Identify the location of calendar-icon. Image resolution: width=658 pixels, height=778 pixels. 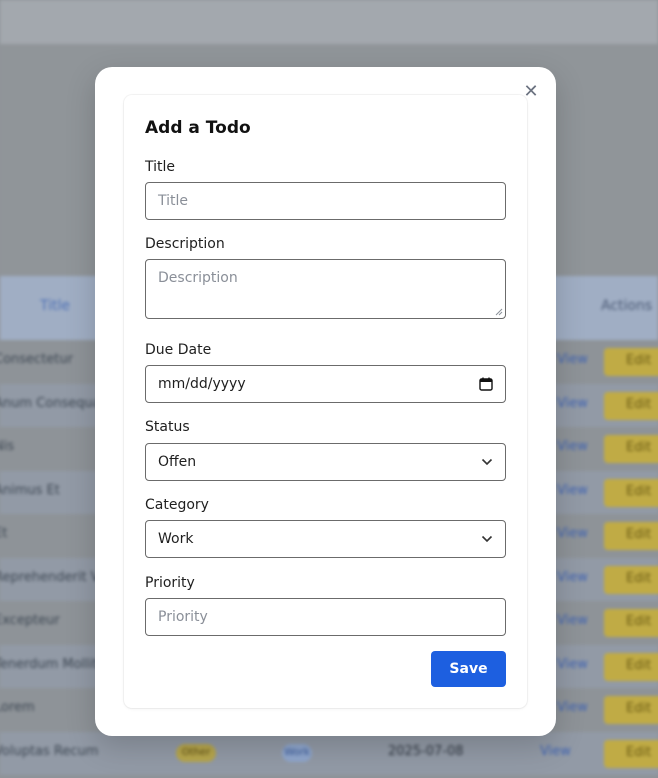
(486, 384).